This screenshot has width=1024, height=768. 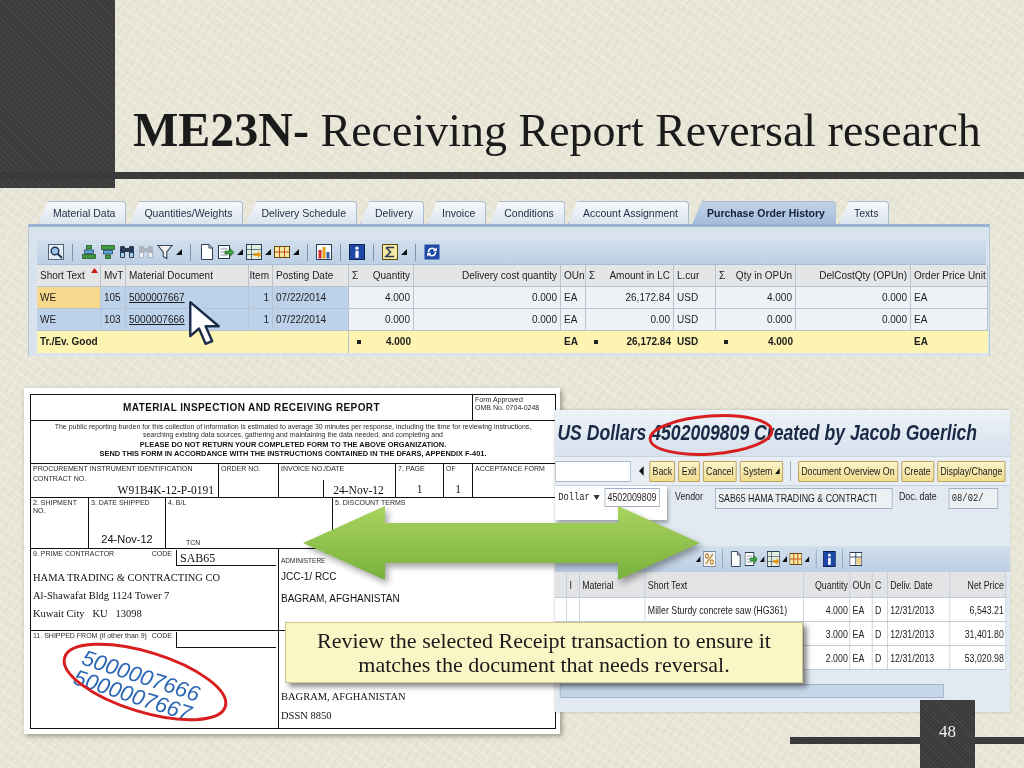 What do you see at coordinates (113, 276) in the screenshot?
I see `column-header: MvT` at bounding box center [113, 276].